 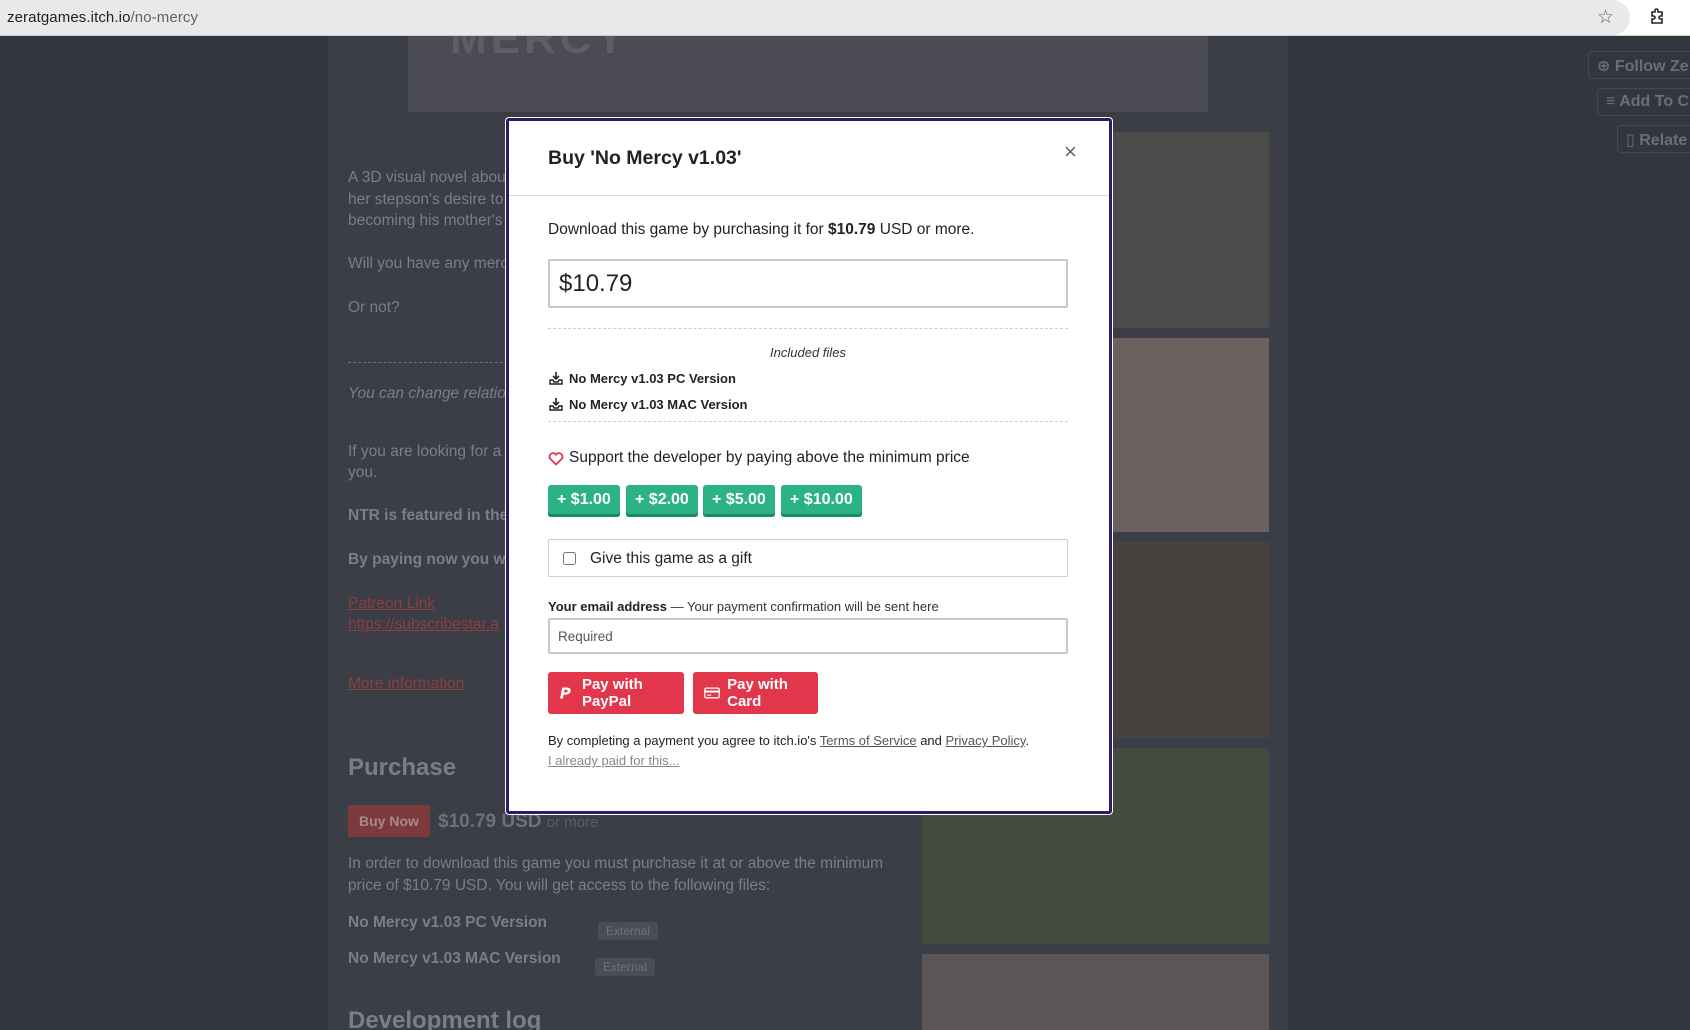 What do you see at coordinates (425, 451) in the screenshot?
I see `description-line: If you are looking for a` at bounding box center [425, 451].